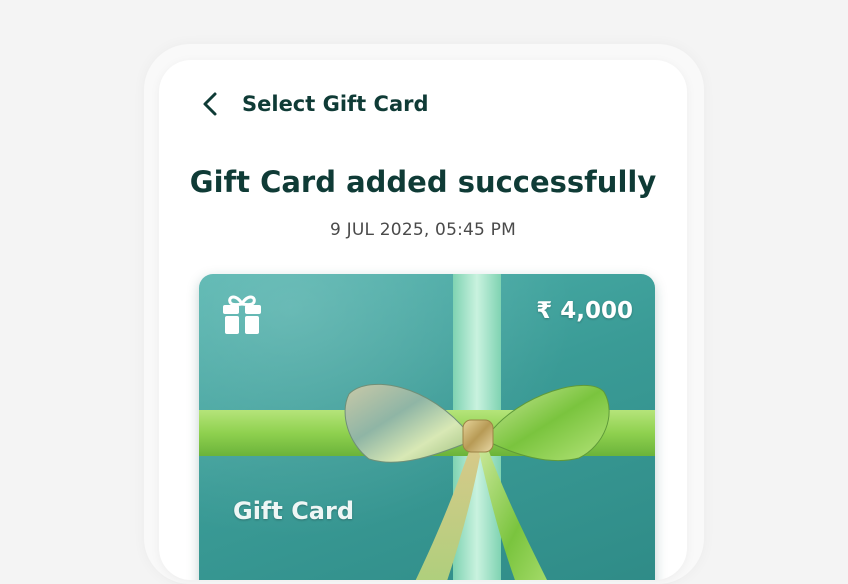 The width and height of the screenshot is (848, 584). I want to click on top-bar: Select Gift Card, so click(423, 104).